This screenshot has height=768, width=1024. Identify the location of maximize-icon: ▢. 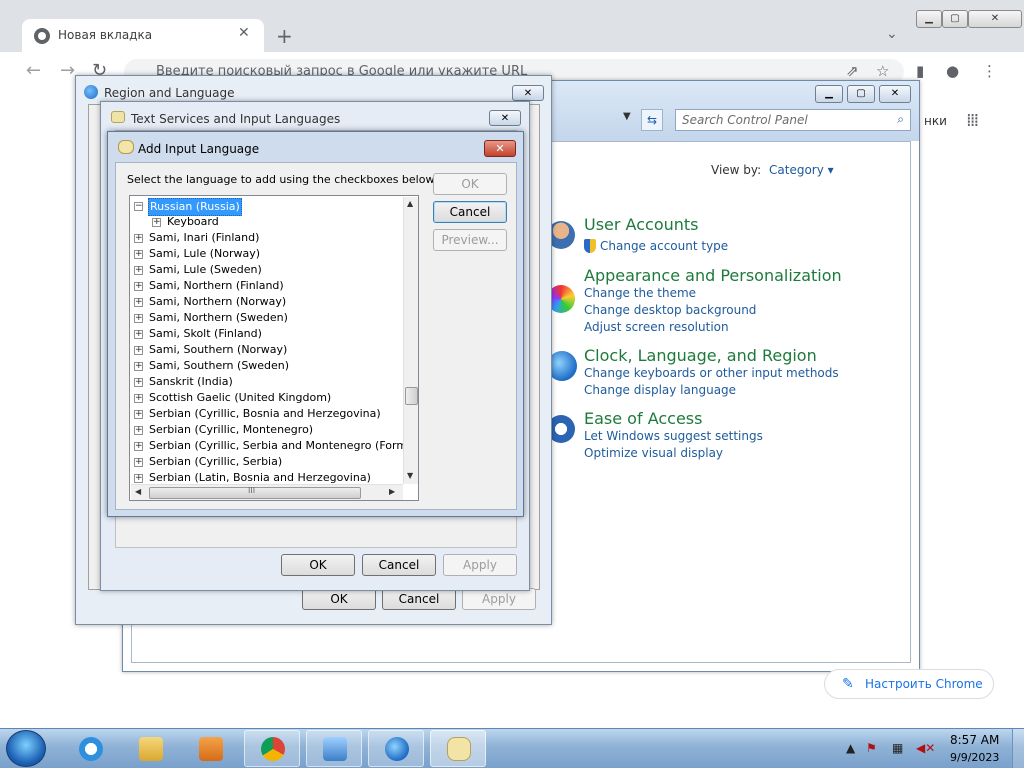
(955, 19).